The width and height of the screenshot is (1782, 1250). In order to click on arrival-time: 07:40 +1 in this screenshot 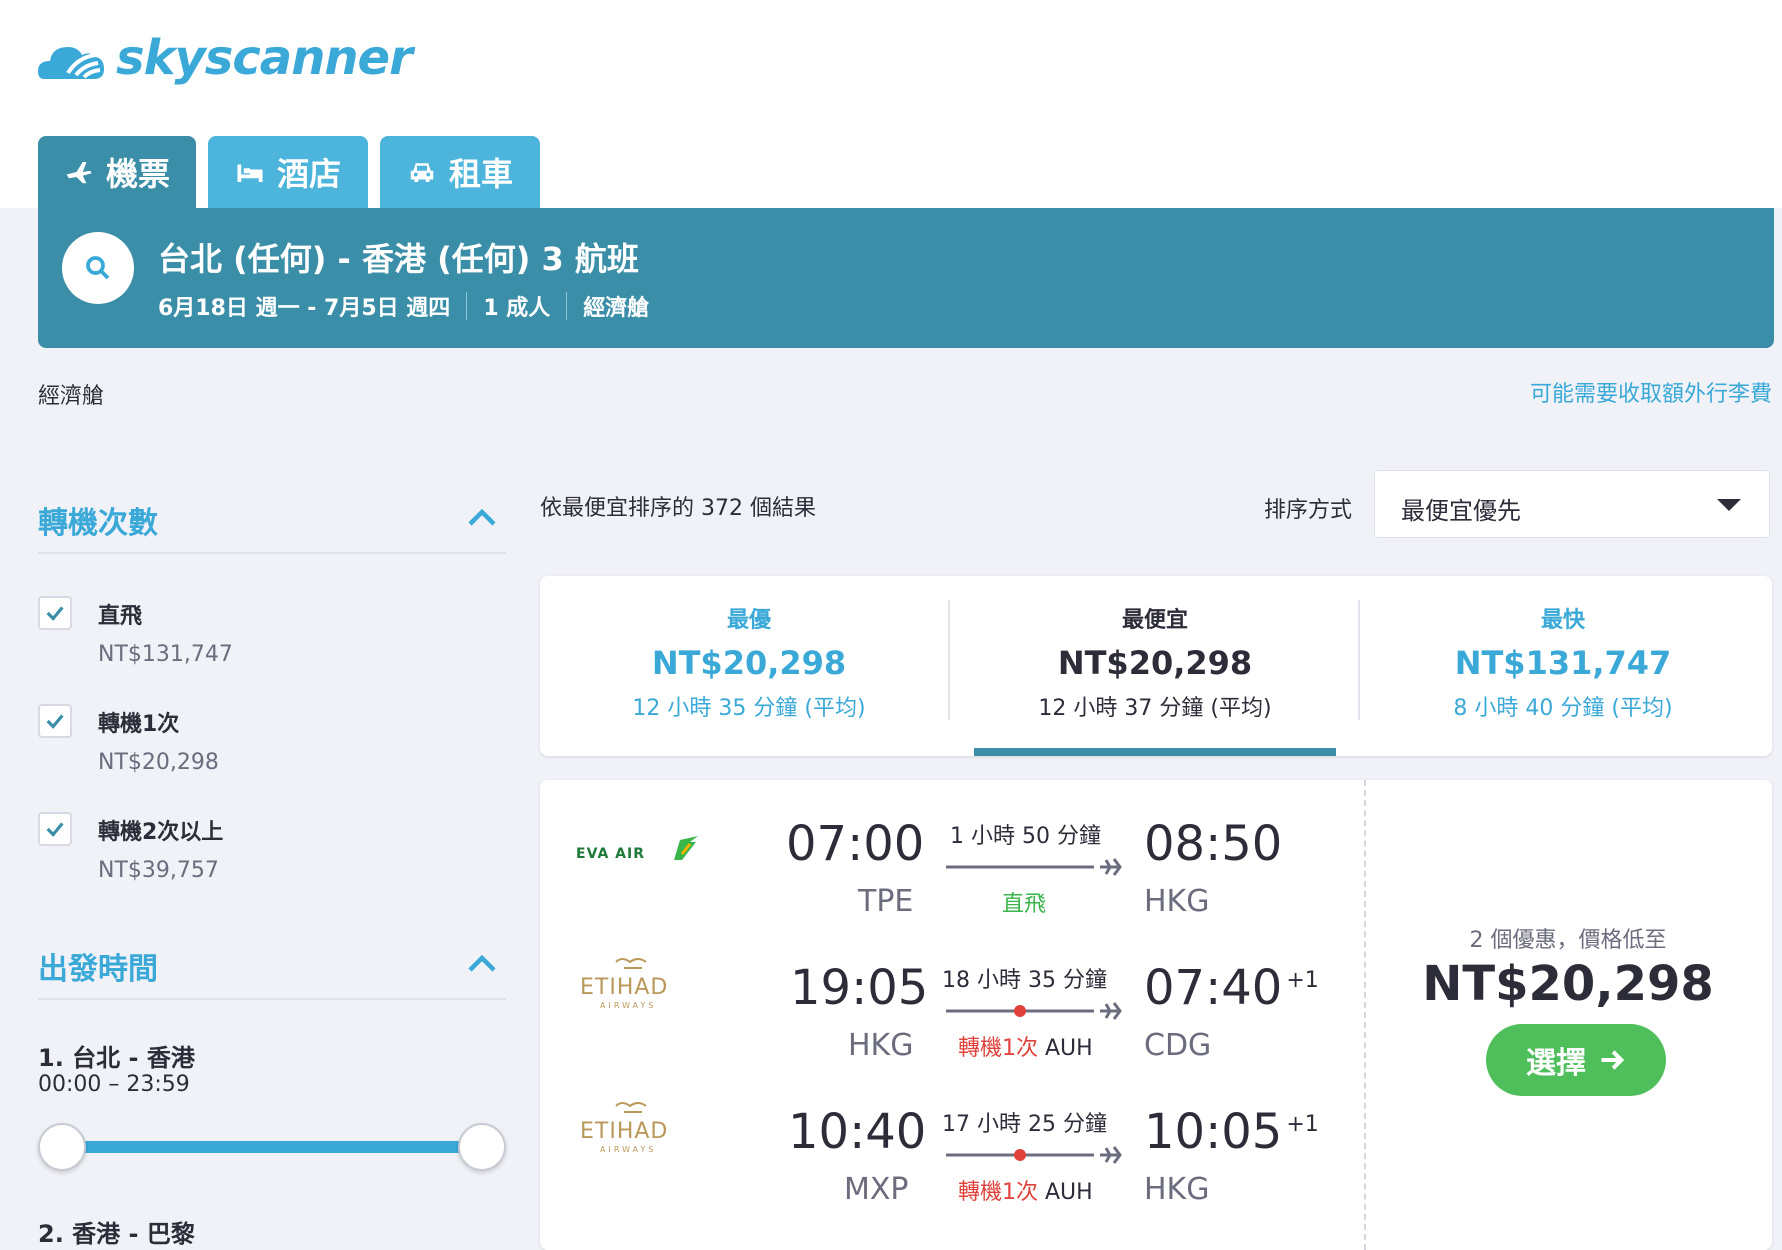, I will do `click(1231, 988)`.